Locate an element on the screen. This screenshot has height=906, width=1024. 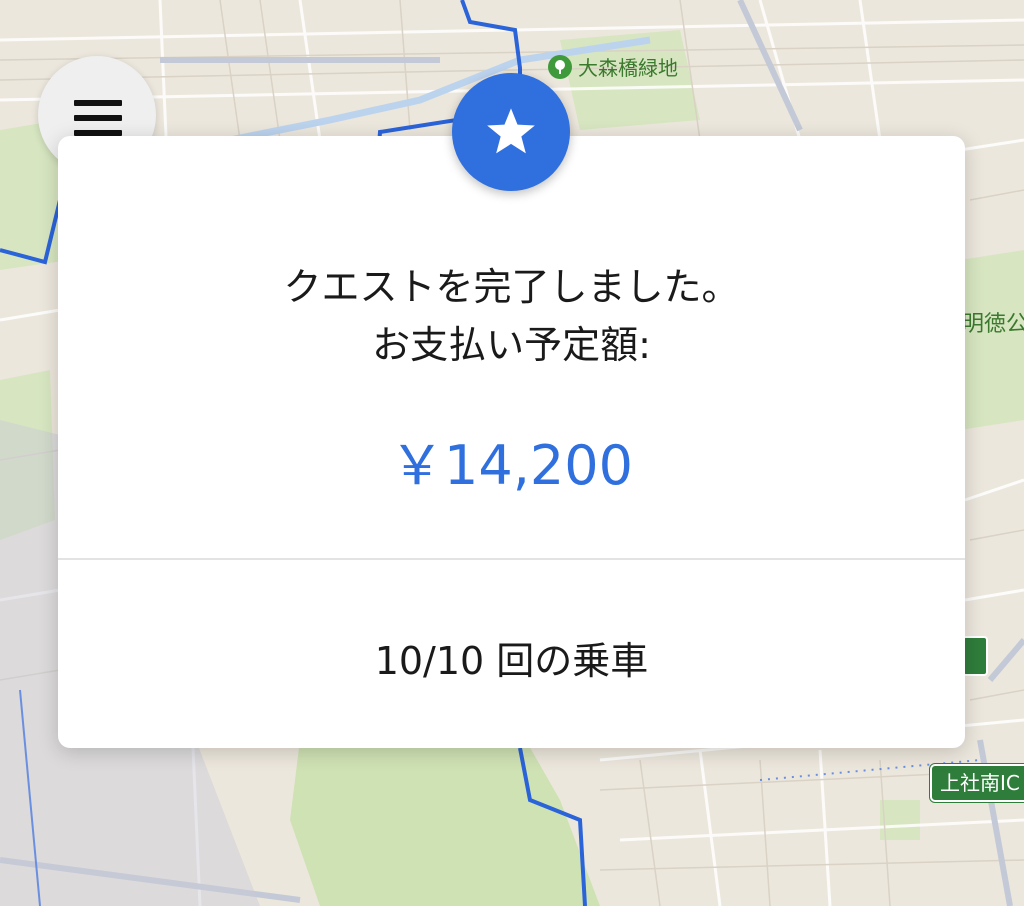
quest-title-line2: お支払い予定額: is located at coordinates (511, 345).